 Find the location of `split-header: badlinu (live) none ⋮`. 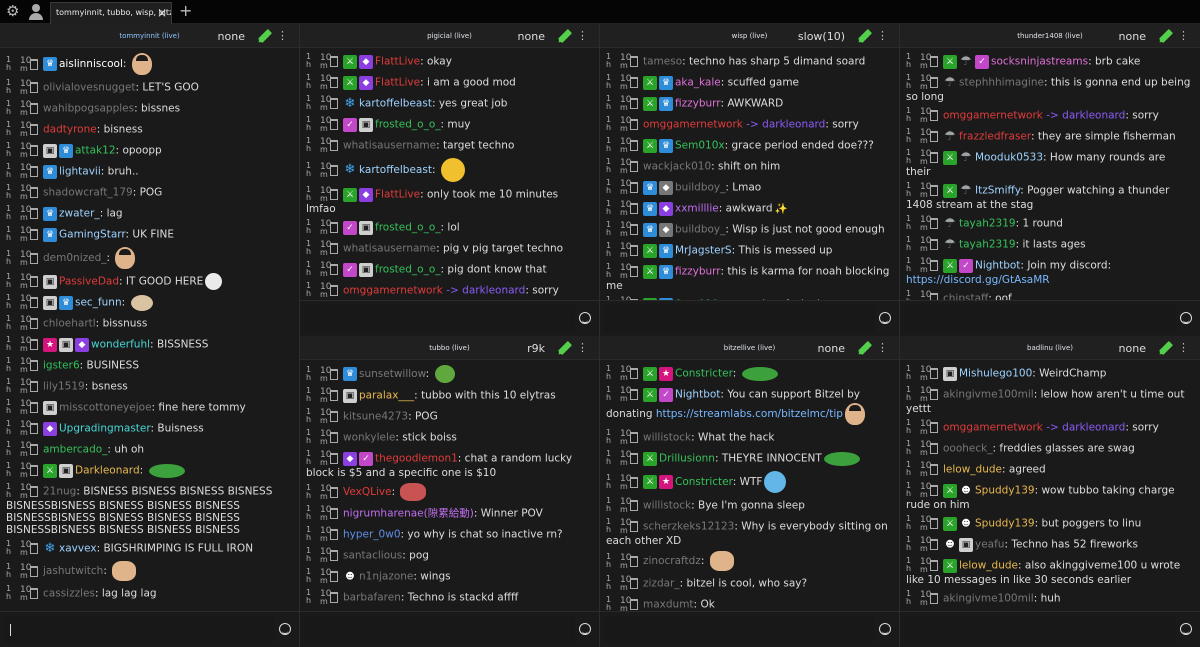

split-header: badlinu (live) none ⋮ is located at coordinates (1050, 348).